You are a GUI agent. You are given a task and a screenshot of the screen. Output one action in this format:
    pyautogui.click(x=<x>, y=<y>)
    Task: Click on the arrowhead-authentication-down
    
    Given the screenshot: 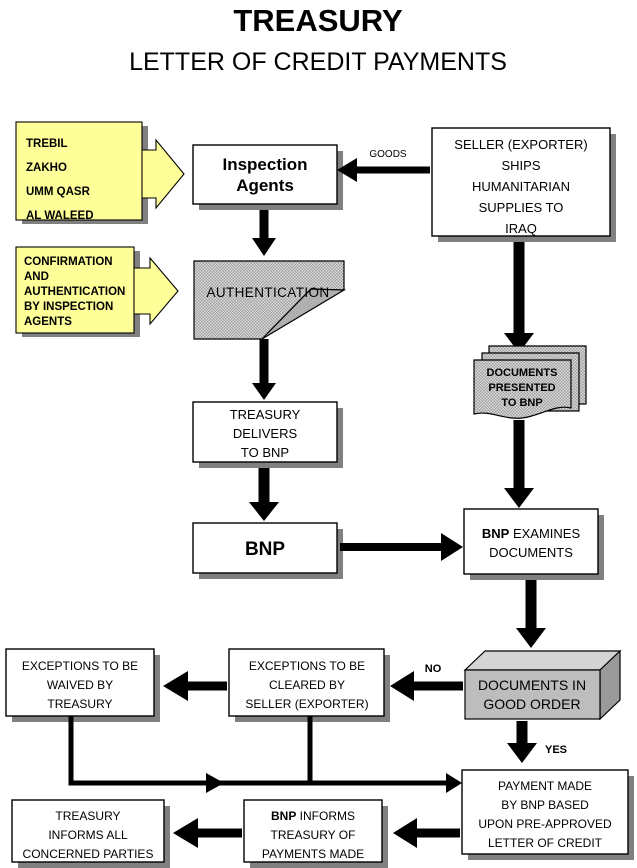 What is the action you would take?
    pyautogui.click(x=264, y=391)
    